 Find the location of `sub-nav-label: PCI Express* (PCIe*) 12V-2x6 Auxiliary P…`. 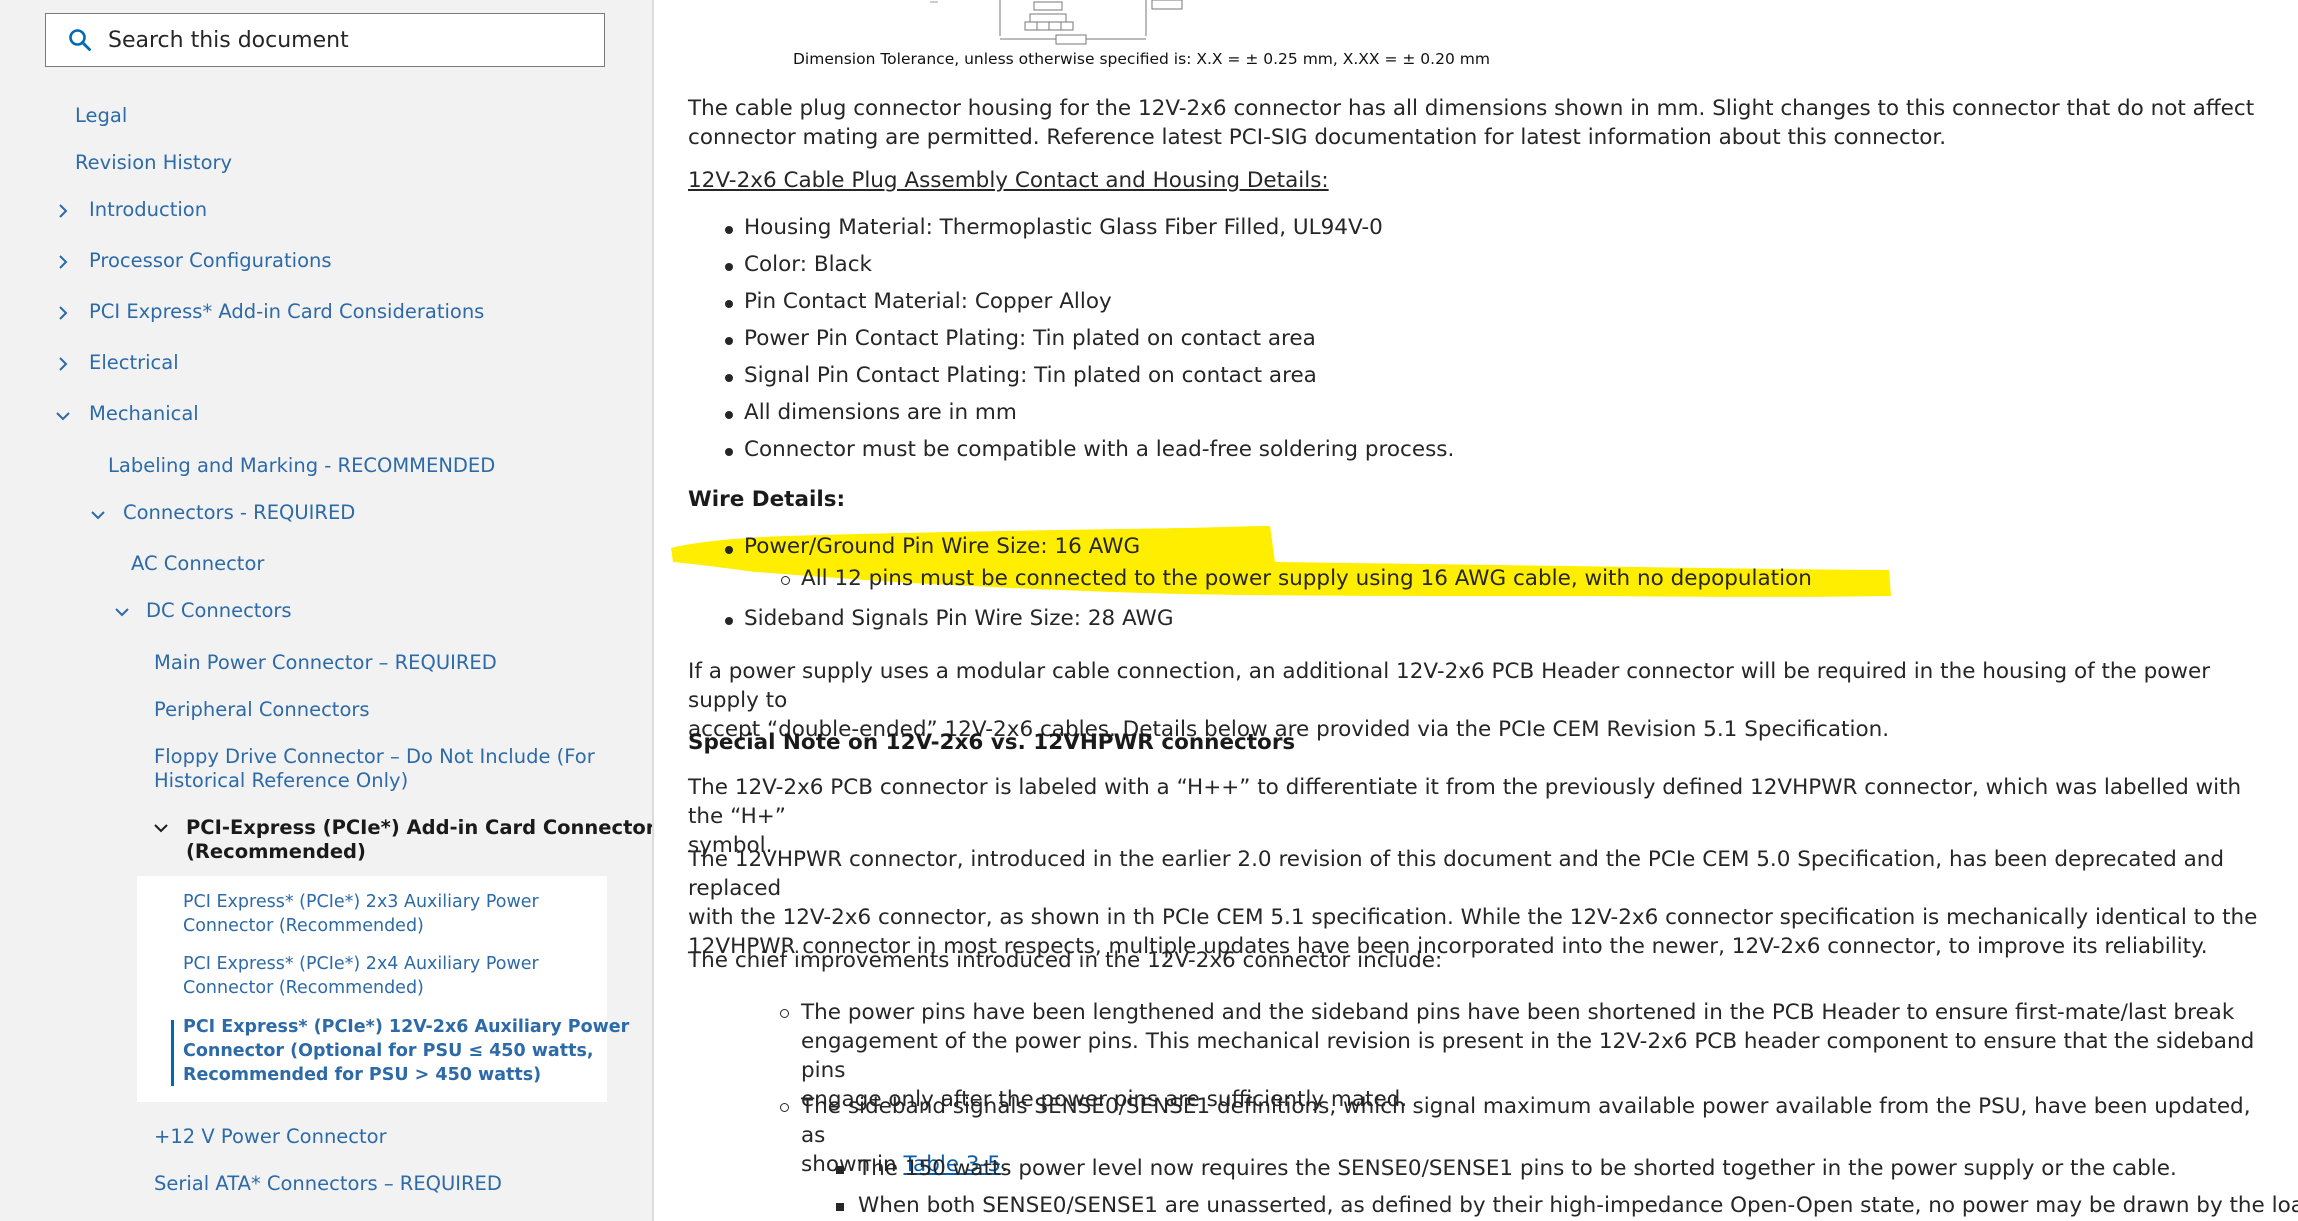

sub-nav-label: PCI Express* (PCIe*) 12V-2x6 Auxiliary P… is located at coordinates (406, 1027).